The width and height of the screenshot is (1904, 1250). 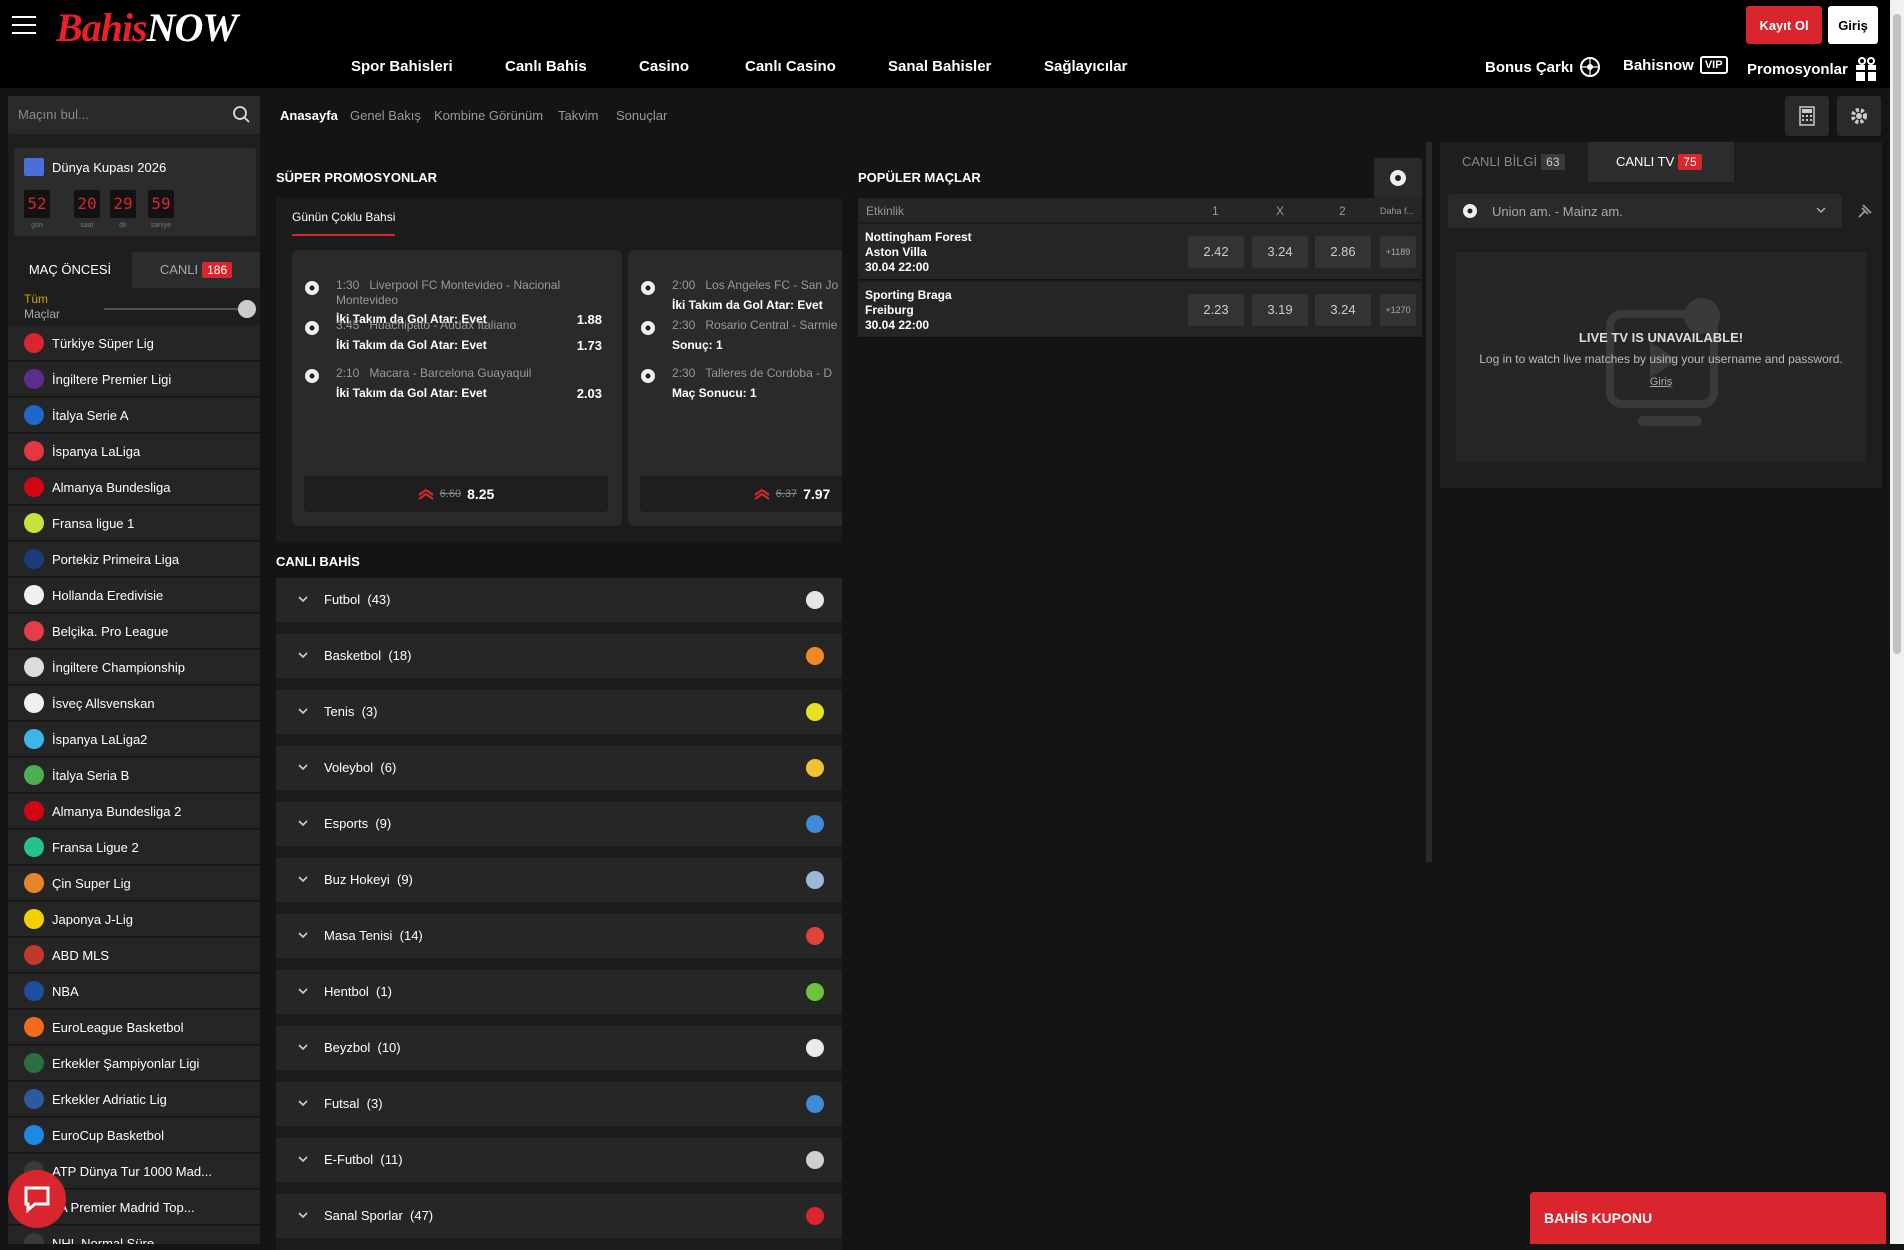 I want to click on sidebar-league-item: Çin Super Lig, so click(x=134, y=883).